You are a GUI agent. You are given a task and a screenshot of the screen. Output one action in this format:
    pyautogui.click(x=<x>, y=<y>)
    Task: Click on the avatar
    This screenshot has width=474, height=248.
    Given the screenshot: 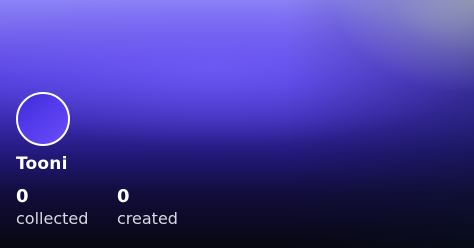 What is the action you would take?
    pyautogui.click(x=43, y=119)
    